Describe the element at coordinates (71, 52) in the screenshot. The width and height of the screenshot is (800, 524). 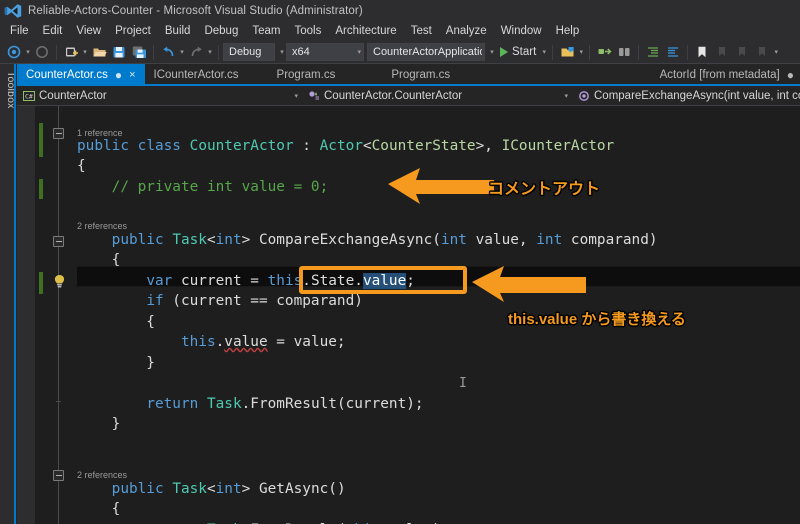
I see `new-project-icon` at that location.